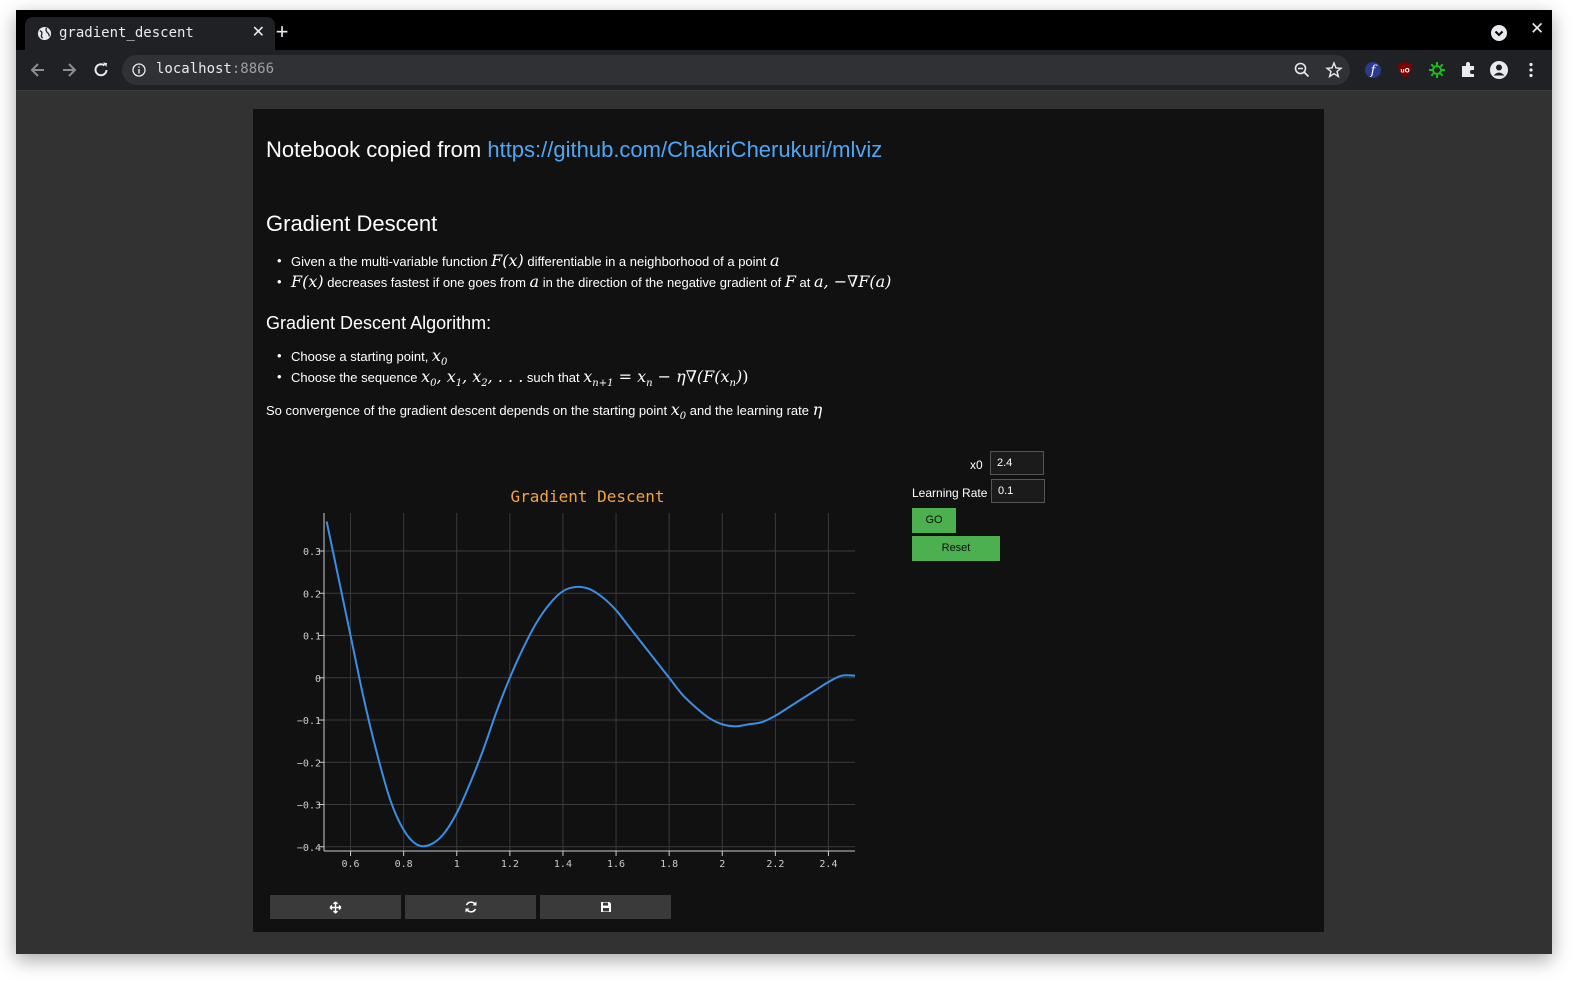 The image size is (1594, 1002). I want to click on floppy-save-icon, so click(605, 907).